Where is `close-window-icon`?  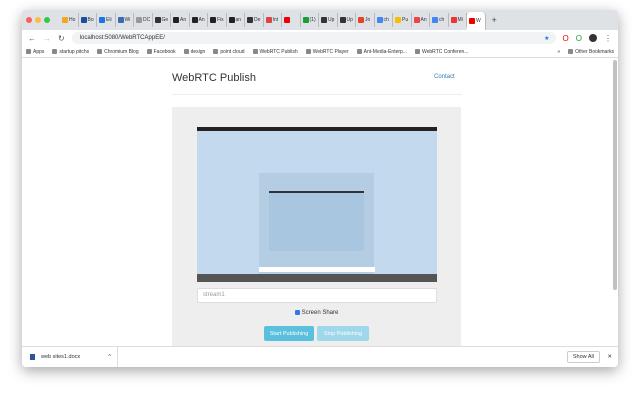
close-window-icon is located at coordinates (29, 20).